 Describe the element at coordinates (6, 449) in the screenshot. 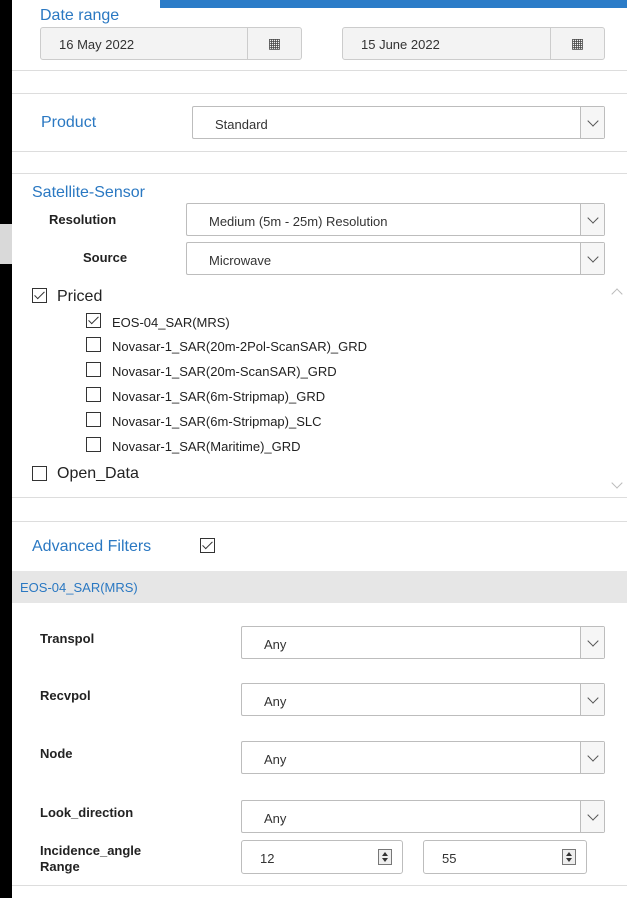

I see `left-dark-edge` at that location.